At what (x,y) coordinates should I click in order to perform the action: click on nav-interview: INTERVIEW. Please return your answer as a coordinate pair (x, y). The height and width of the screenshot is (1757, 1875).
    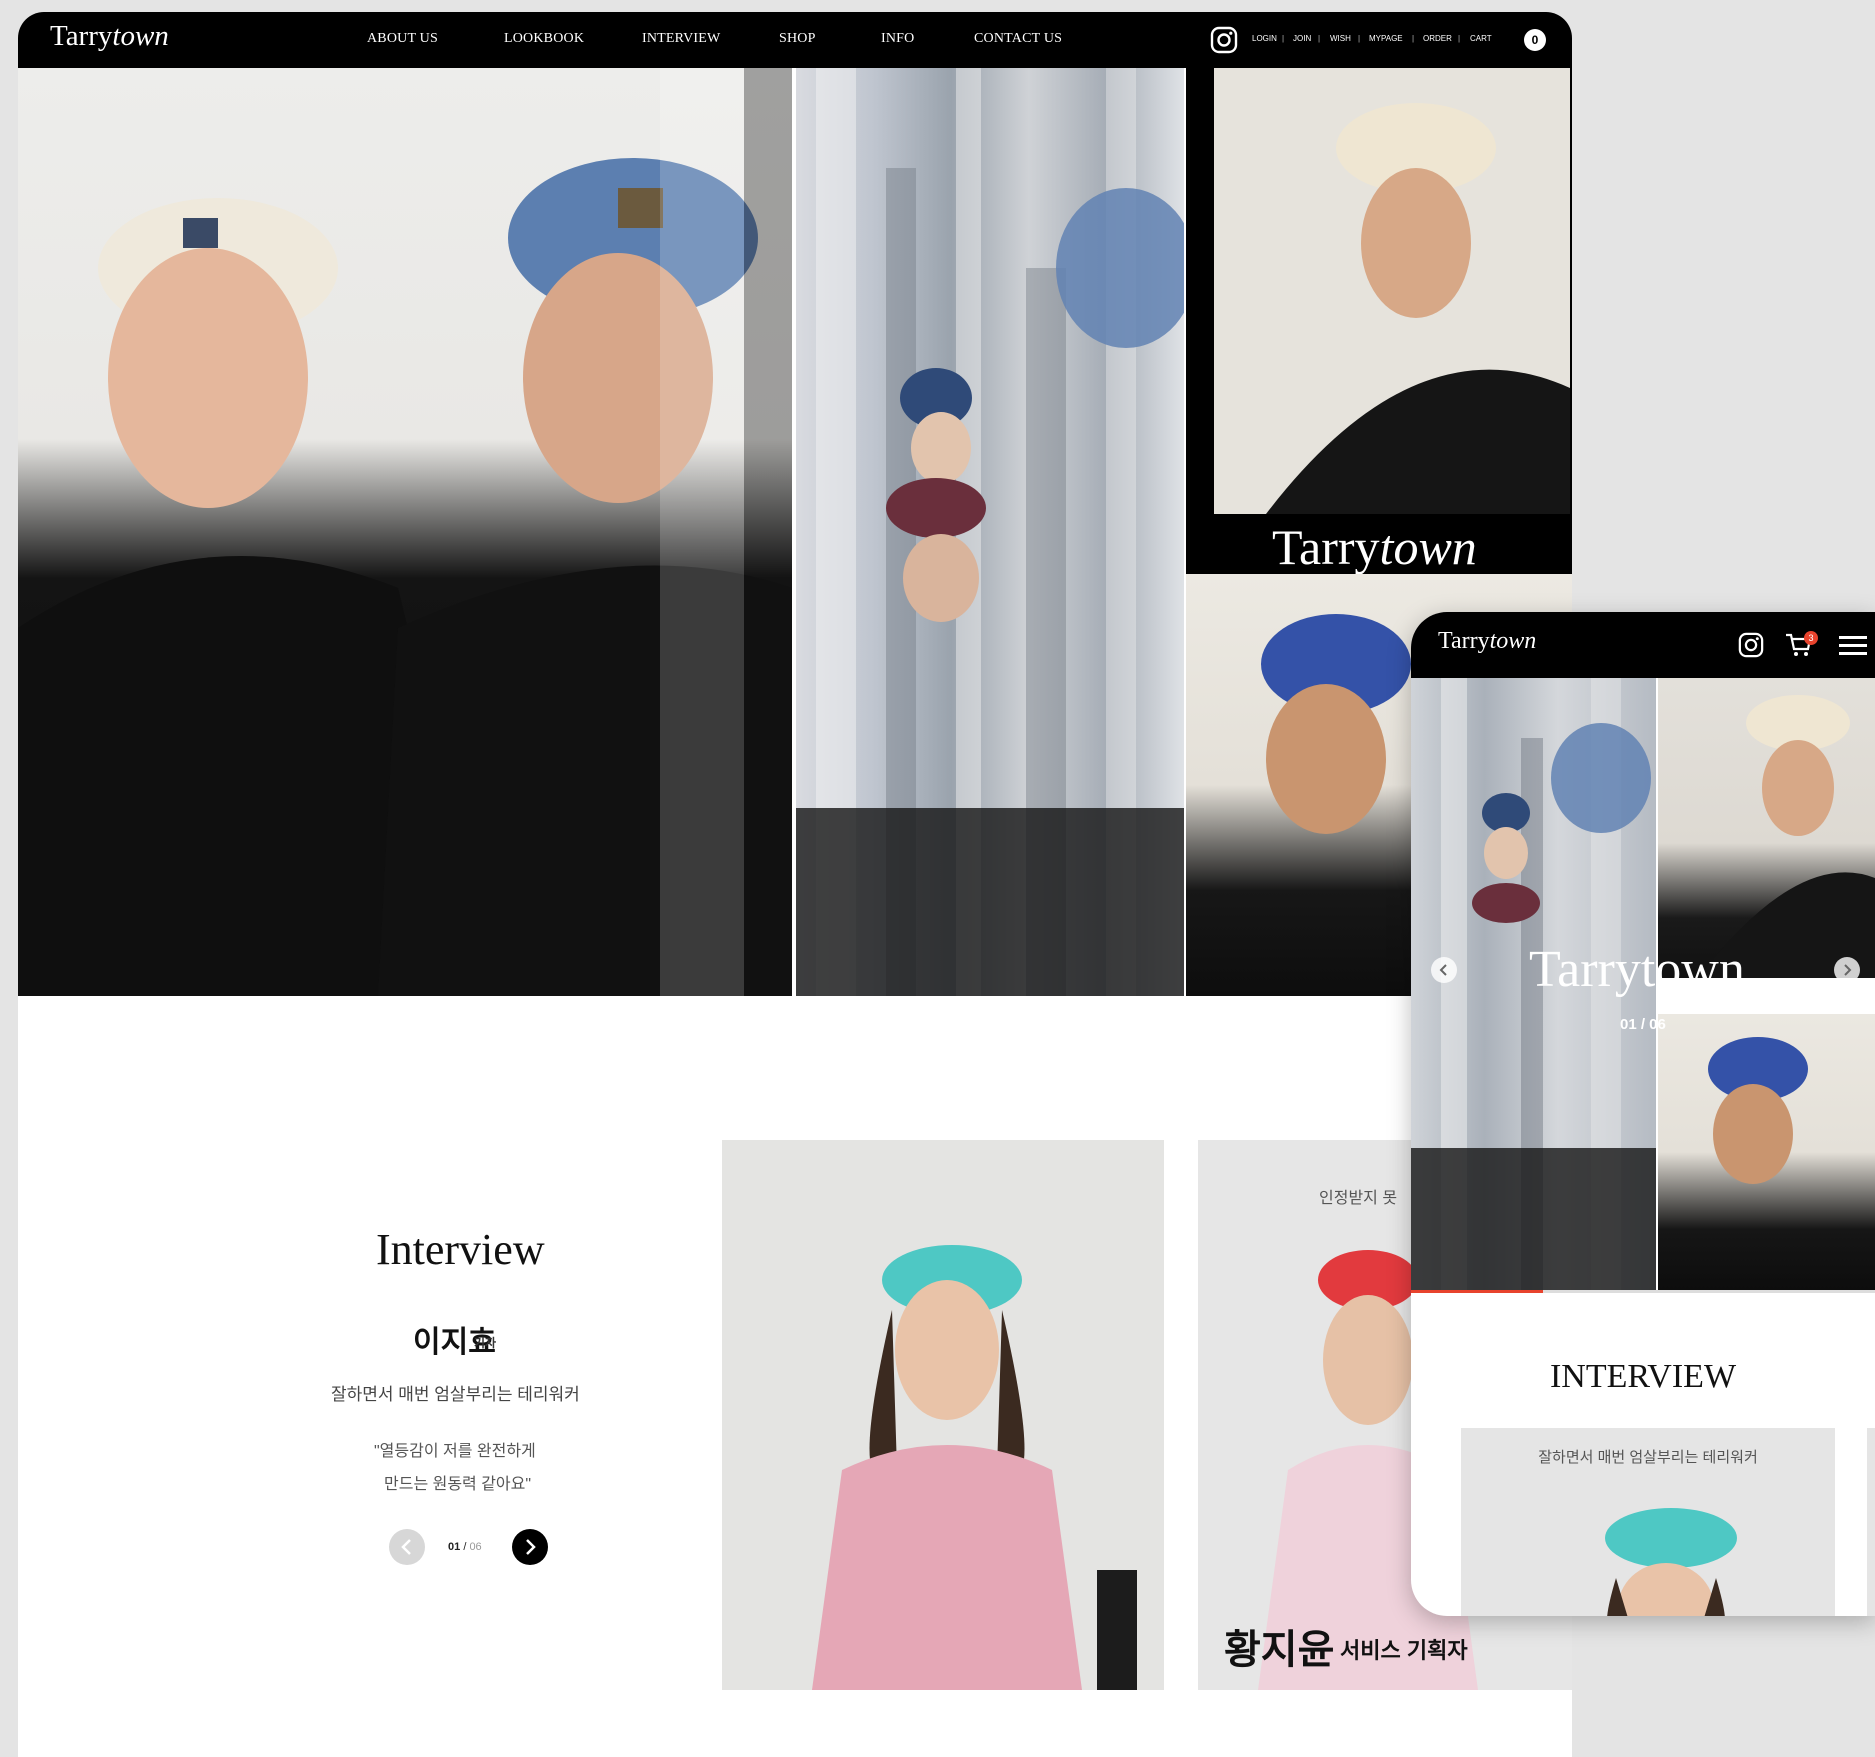
    Looking at the image, I should click on (681, 39).